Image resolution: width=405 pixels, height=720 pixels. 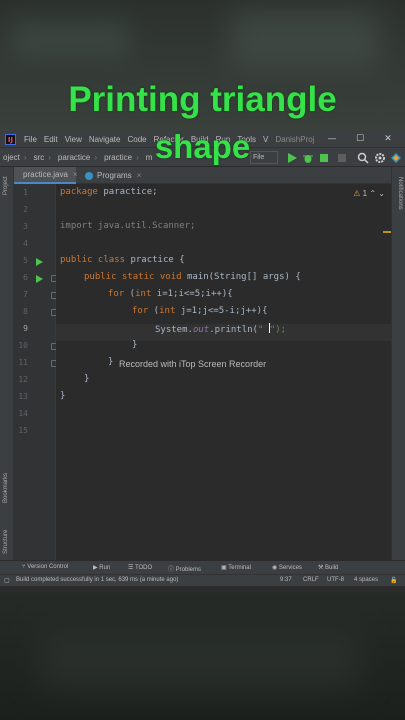 I want to click on left-tool-strip: Project Bookmarks Structure, so click(x=7, y=363).